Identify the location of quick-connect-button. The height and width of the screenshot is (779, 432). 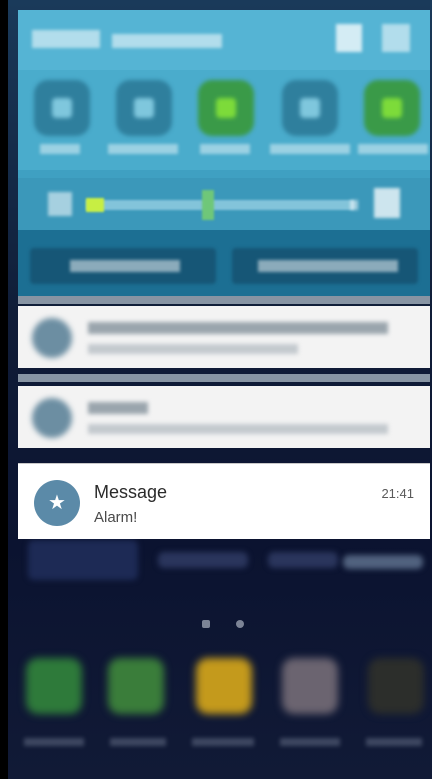
(123, 266).